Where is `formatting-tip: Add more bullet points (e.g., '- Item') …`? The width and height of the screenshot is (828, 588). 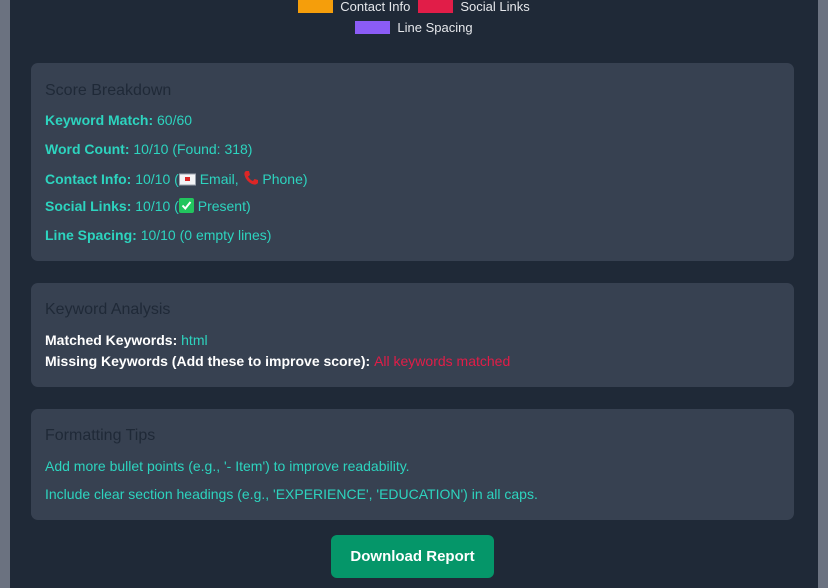 formatting-tip: Add more bullet points (e.g., '- Item') … is located at coordinates (227, 466).